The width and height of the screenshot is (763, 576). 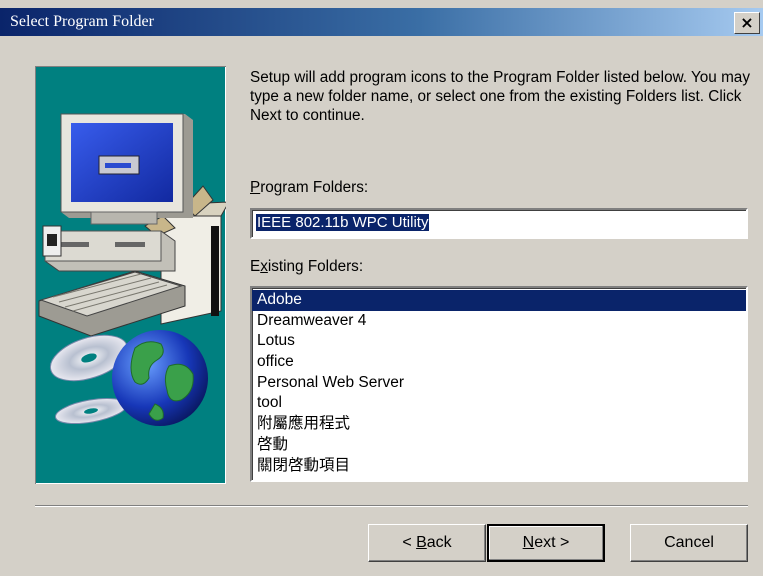 I want to click on close-button: ×, so click(x=747, y=23).